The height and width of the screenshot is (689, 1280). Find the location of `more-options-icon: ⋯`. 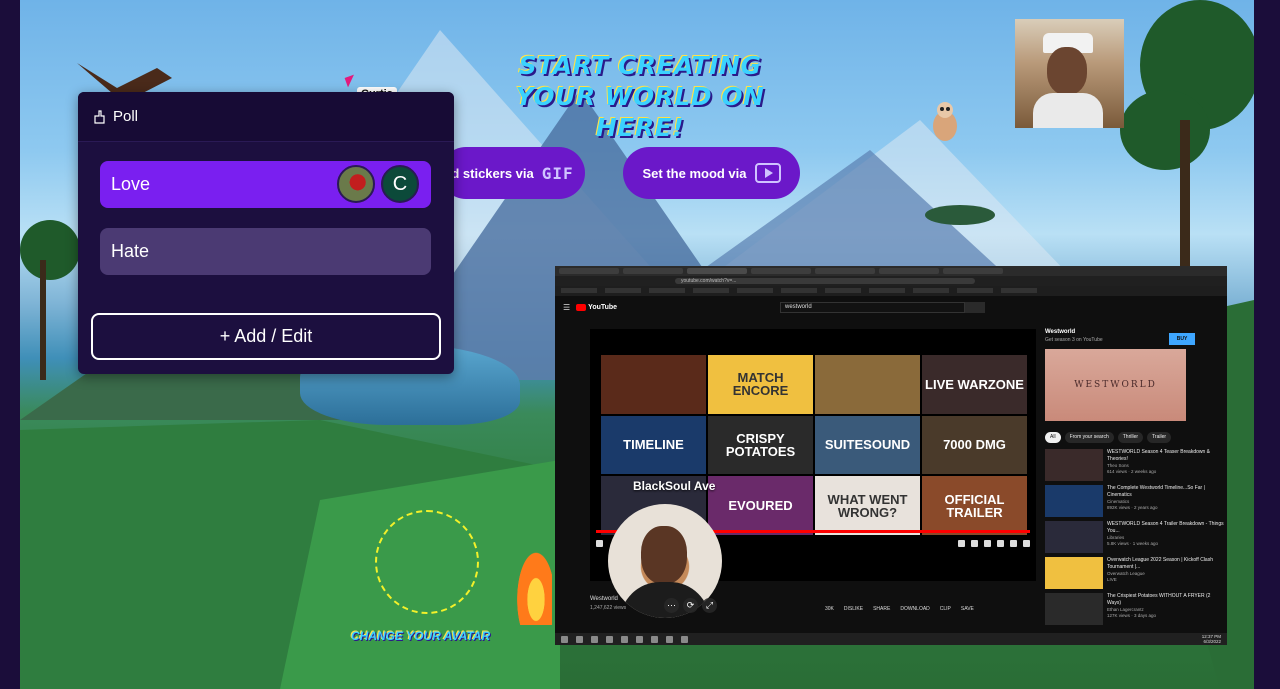

more-options-icon: ⋯ is located at coordinates (671, 605).